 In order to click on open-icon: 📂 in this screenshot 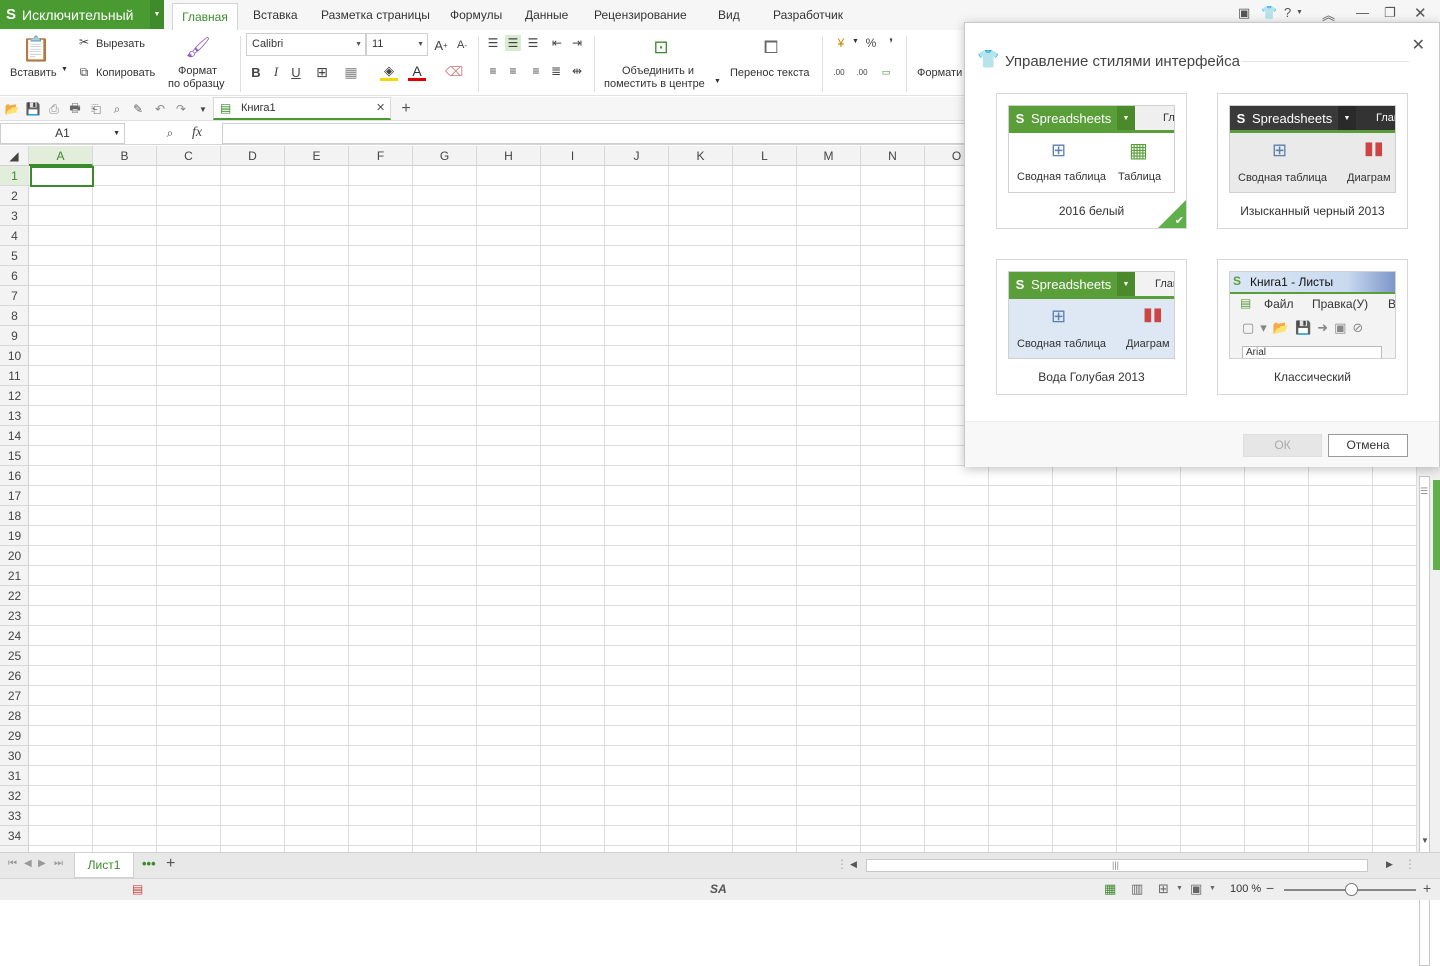, I will do `click(12, 109)`.